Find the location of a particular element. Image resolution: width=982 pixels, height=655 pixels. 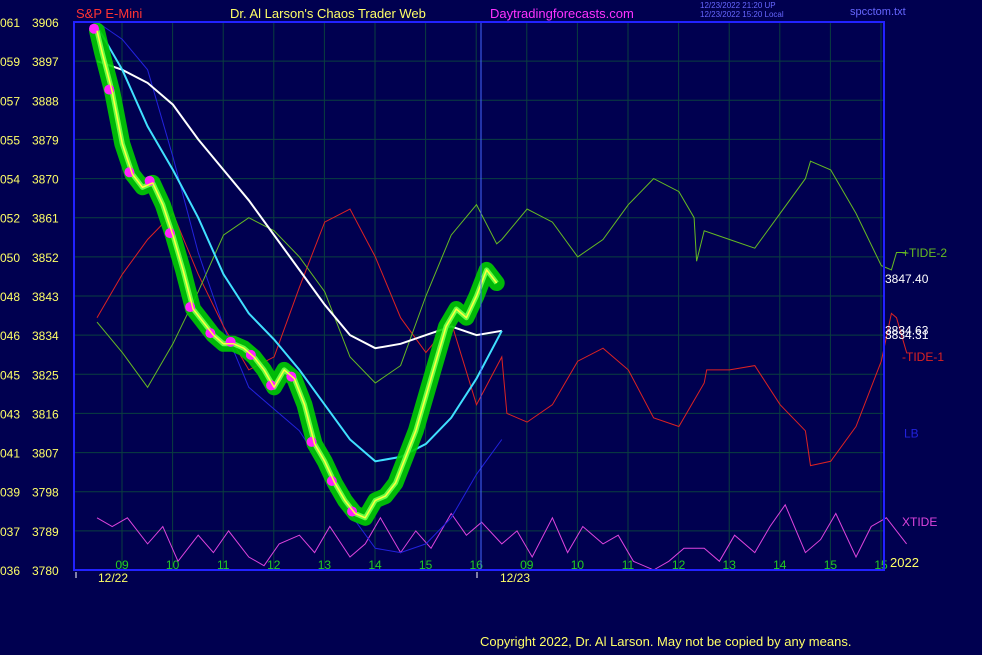

y-tick-price: 3816 is located at coordinates (45, 414).